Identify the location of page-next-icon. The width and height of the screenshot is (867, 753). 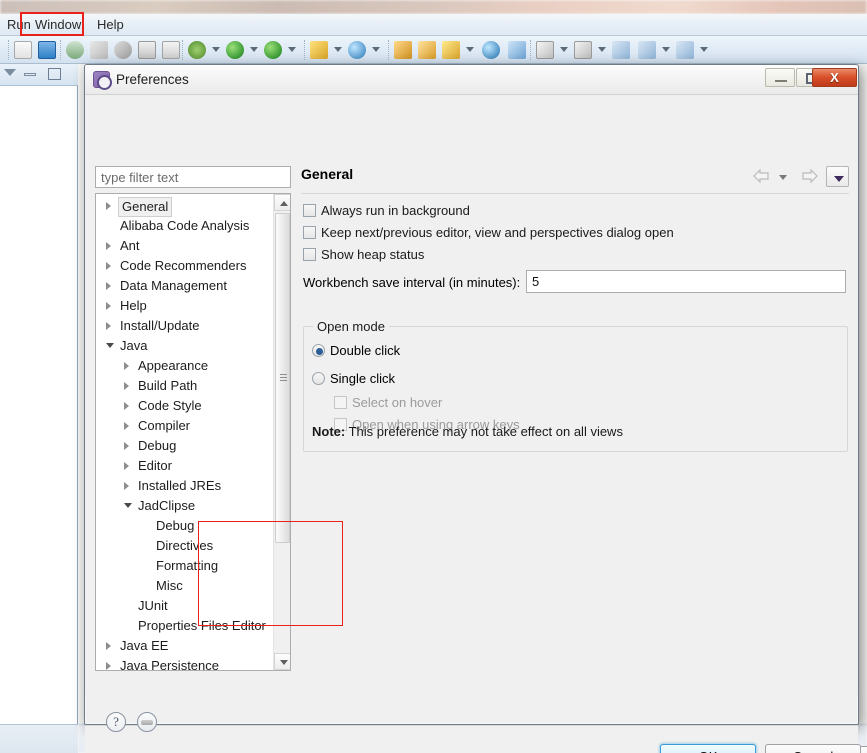
(583, 50).